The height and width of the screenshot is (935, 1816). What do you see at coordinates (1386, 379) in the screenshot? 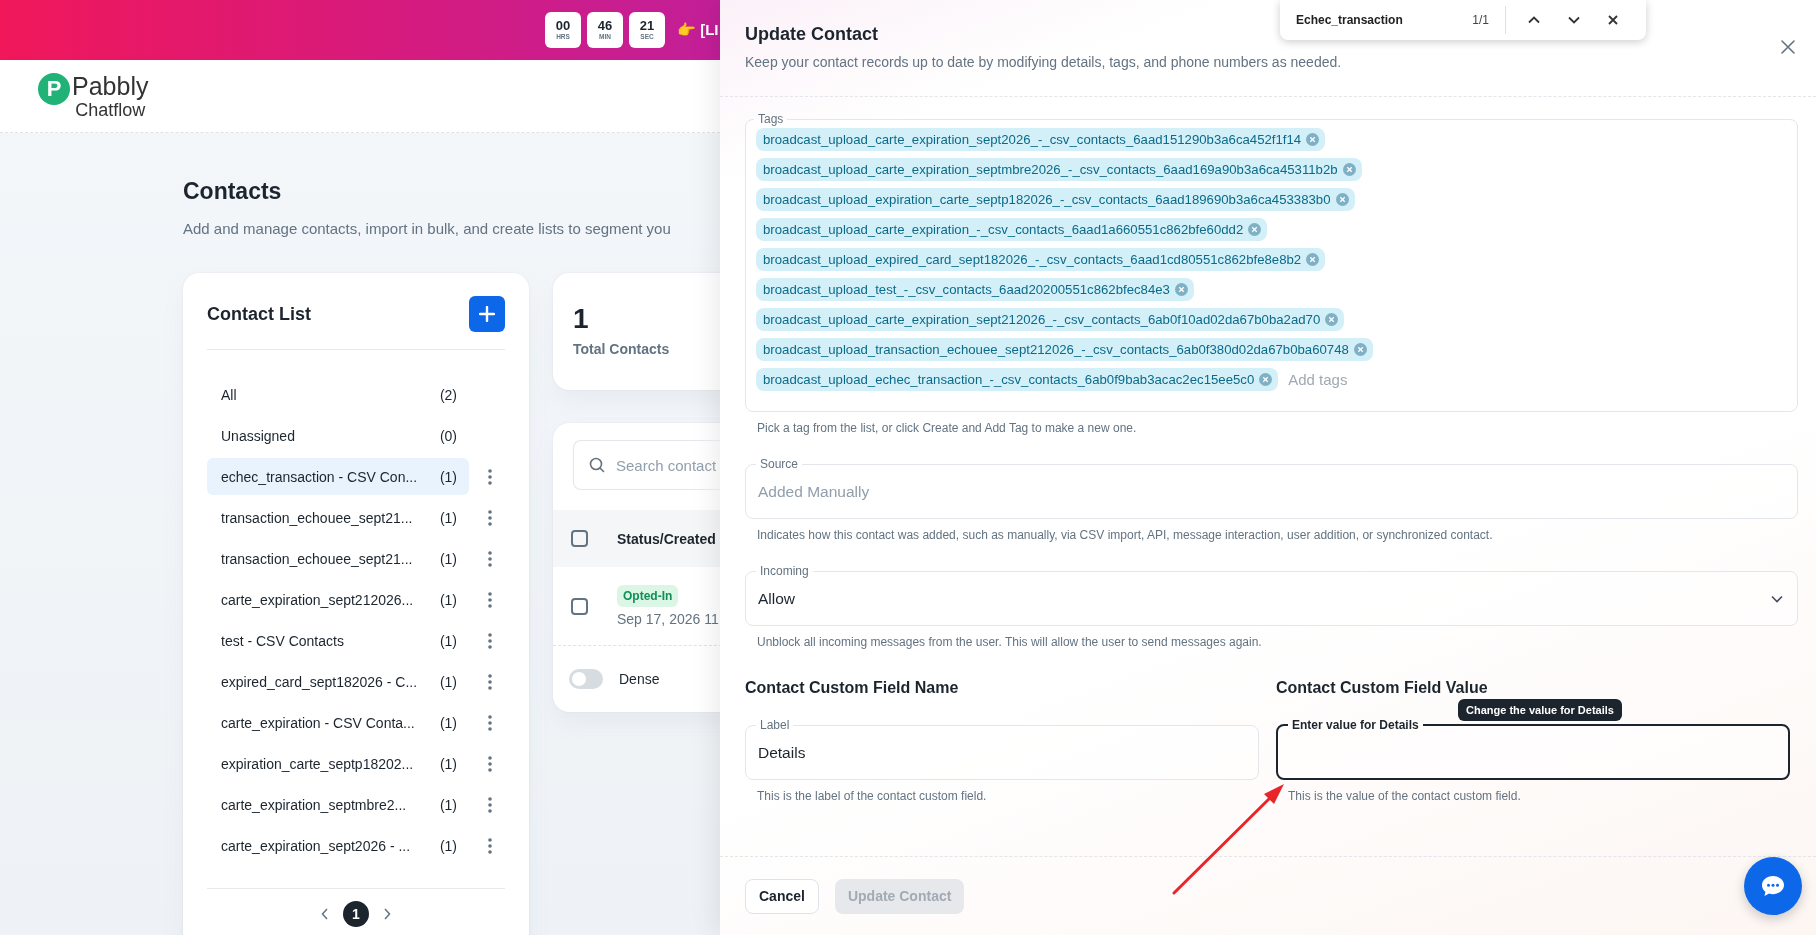
I see `tag-input: Add tags` at bounding box center [1386, 379].